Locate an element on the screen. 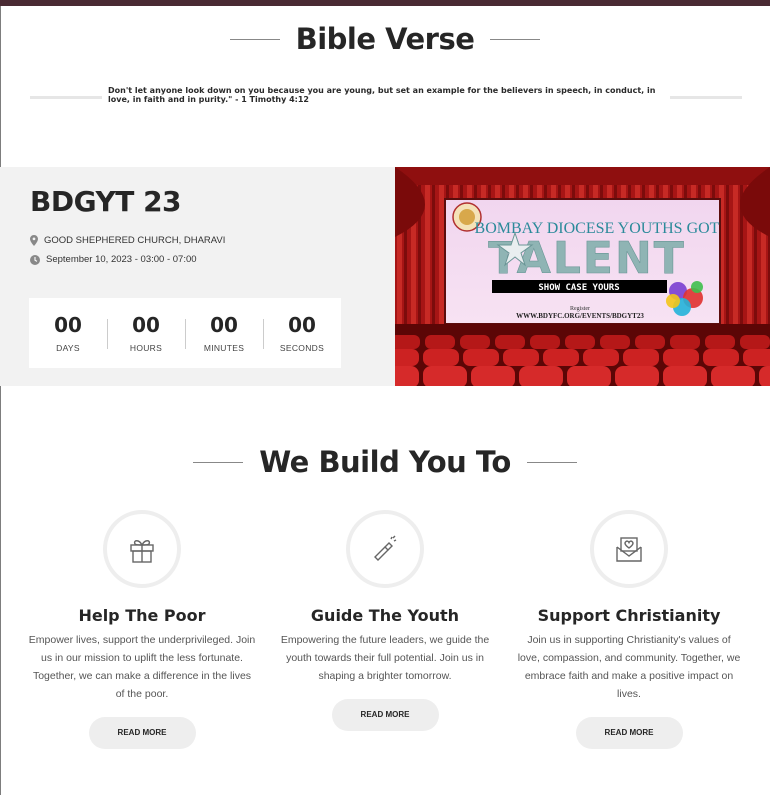 Image resolution: width=770 pixels, height=795 pixels. bible-verse-heading: Bible Verse is located at coordinates (385, 39).